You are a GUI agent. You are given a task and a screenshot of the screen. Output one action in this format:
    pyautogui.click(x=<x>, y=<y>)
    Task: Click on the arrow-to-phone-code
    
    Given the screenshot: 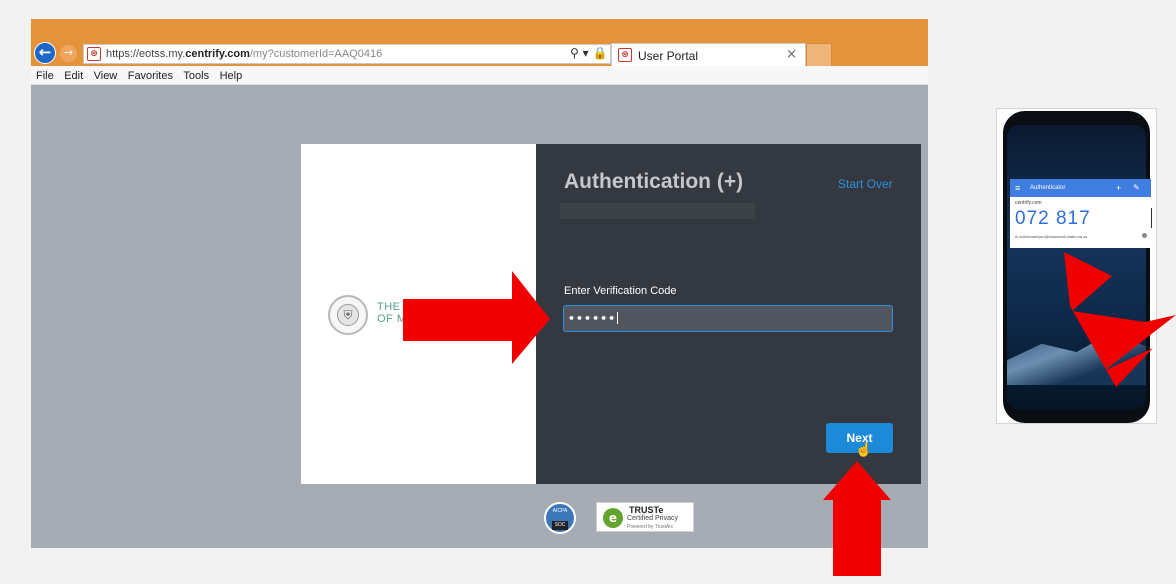 What is the action you would take?
    pyautogui.click(x=1120, y=319)
    